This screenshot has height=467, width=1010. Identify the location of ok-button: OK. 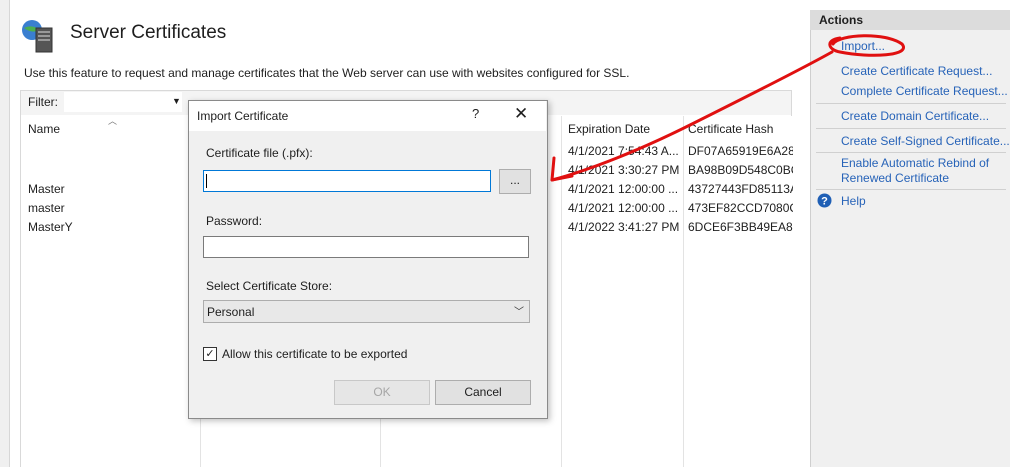
(382, 392).